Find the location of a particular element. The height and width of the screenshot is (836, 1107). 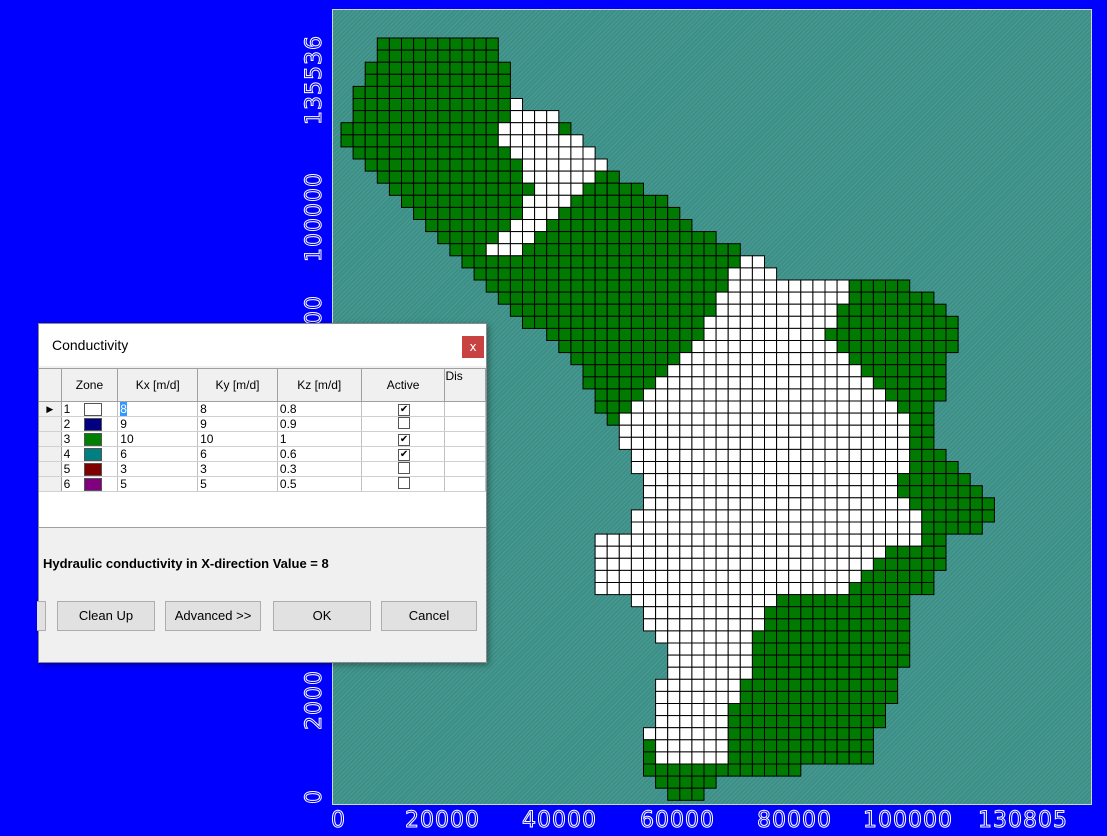

zone-cell: 3 is located at coordinates (90, 439).